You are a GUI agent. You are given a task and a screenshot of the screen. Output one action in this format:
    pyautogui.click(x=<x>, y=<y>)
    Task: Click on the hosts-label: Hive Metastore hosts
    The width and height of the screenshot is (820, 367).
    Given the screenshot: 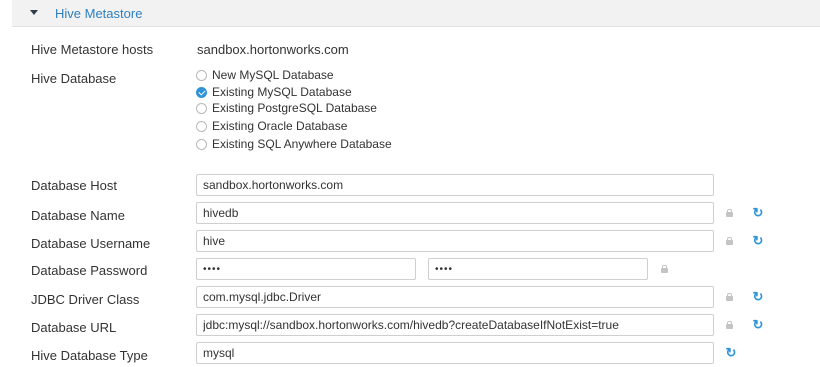 What is the action you would take?
    pyautogui.click(x=92, y=49)
    